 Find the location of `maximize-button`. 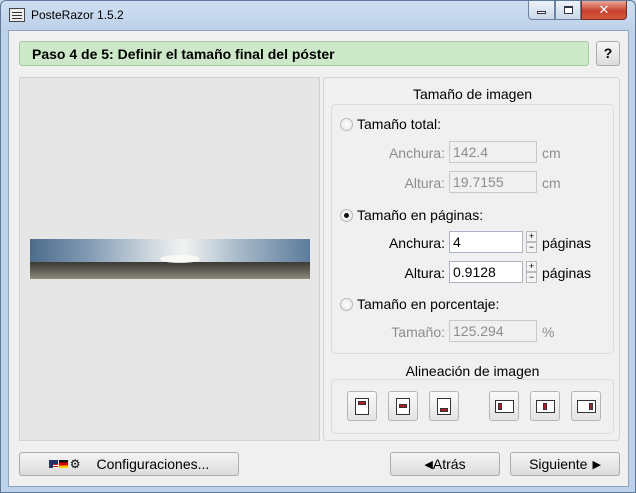

maximize-button is located at coordinates (568, 10).